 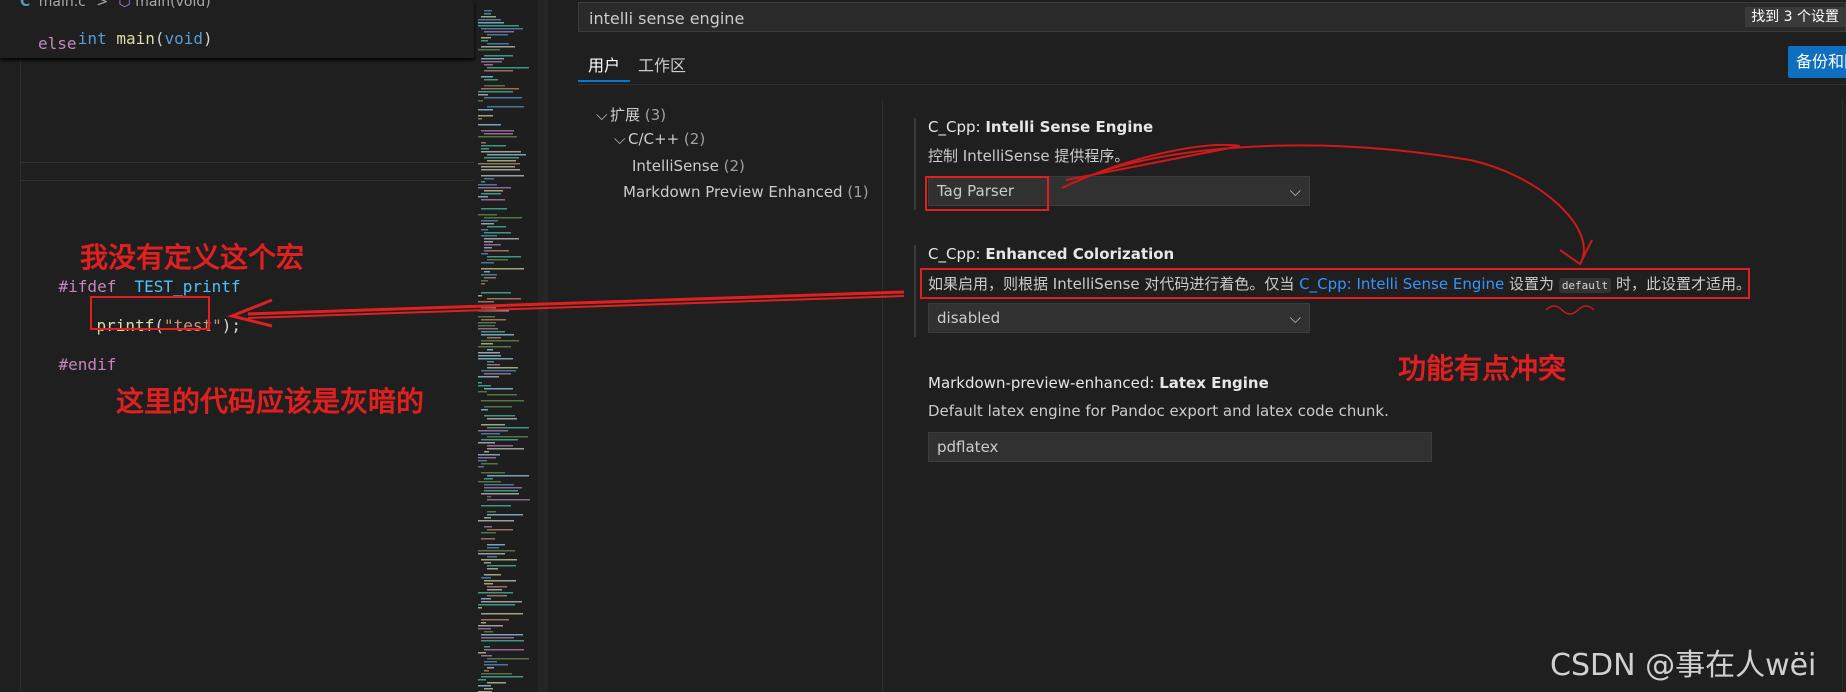 I want to click on chevron-down-icon: ⌵, so click(x=1295, y=318).